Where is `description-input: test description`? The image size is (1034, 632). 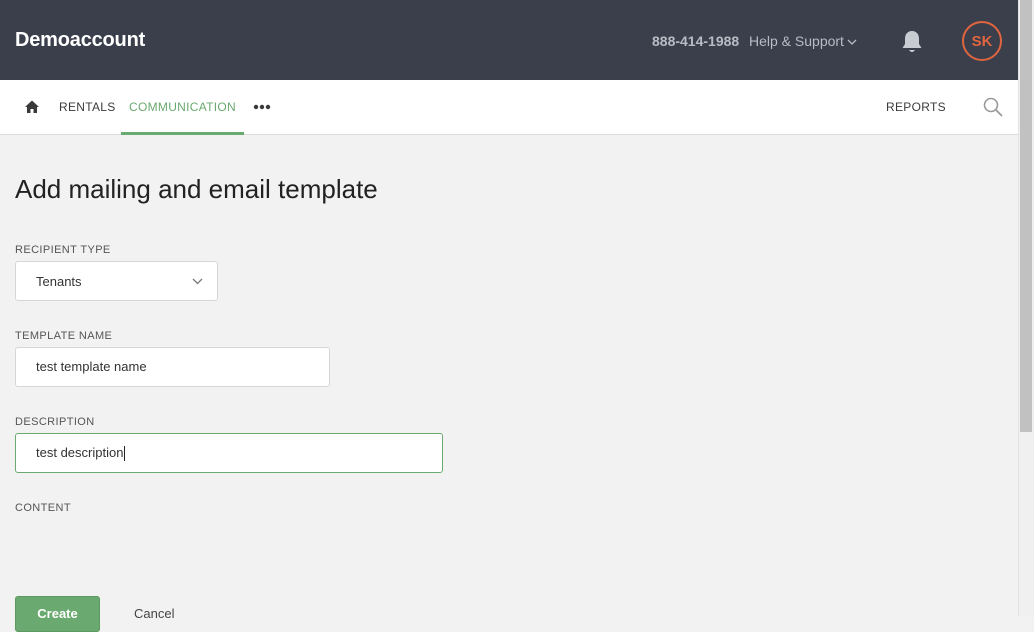
description-input: test description is located at coordinates (229, 453).